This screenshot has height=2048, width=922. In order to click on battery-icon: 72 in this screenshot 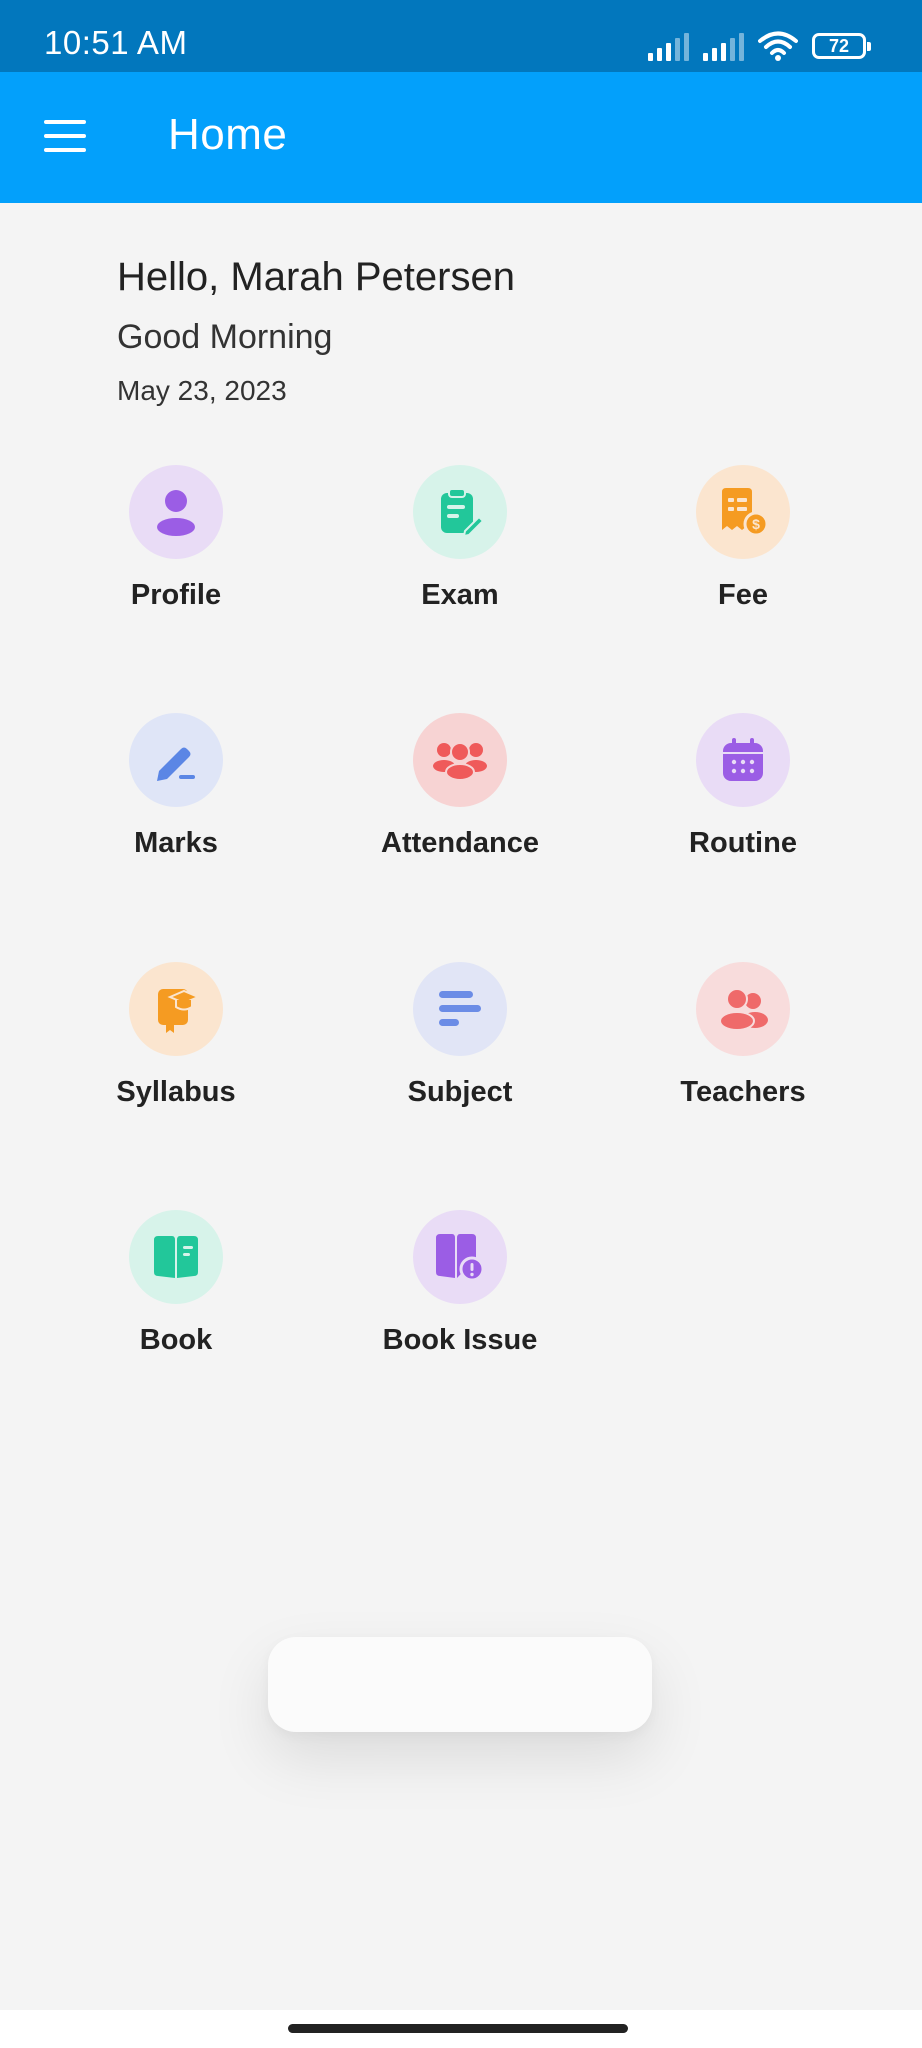, I will do `click(841, 46)`.